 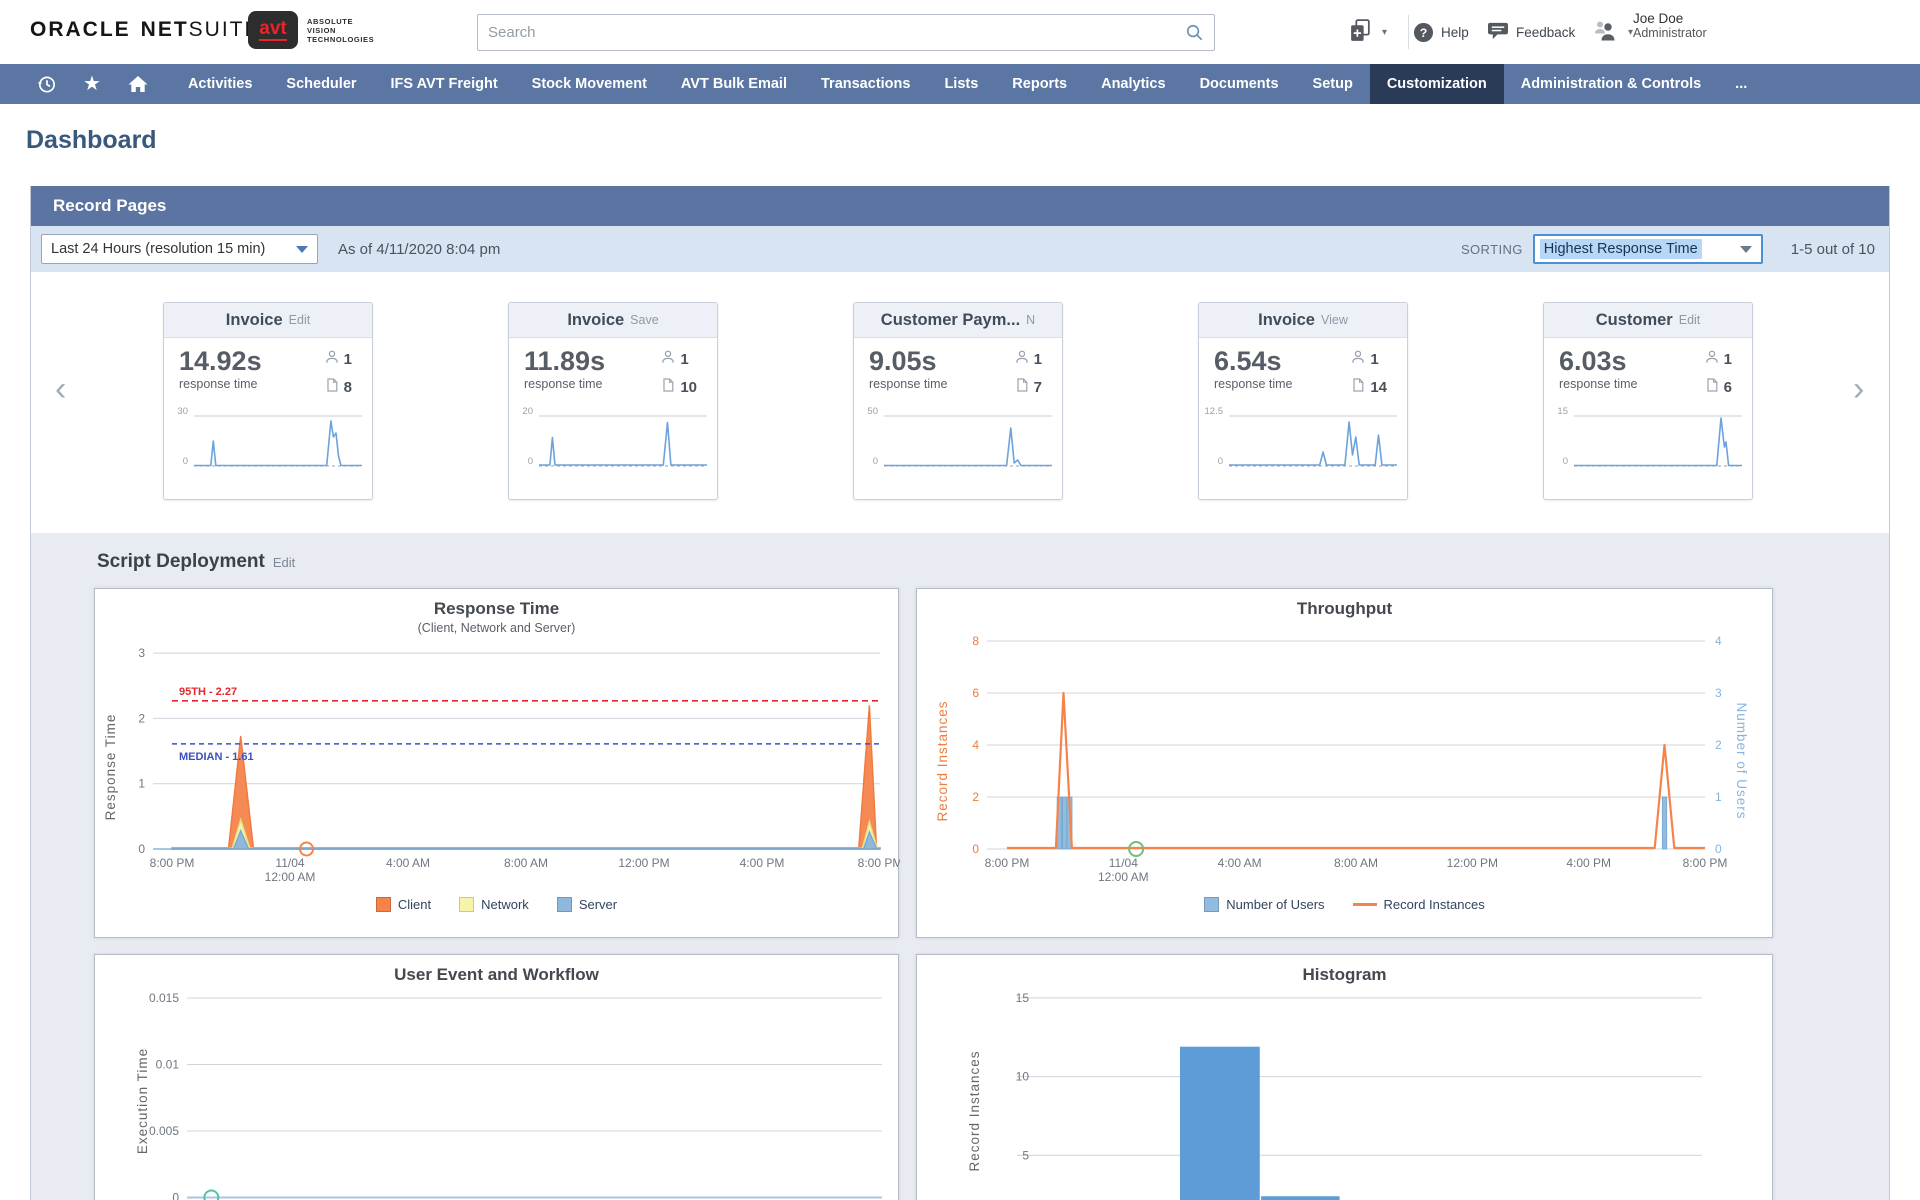 I want to click on oracle-netsuite-logo: ORACLE NETSUITE, so click(x=145, y=30).